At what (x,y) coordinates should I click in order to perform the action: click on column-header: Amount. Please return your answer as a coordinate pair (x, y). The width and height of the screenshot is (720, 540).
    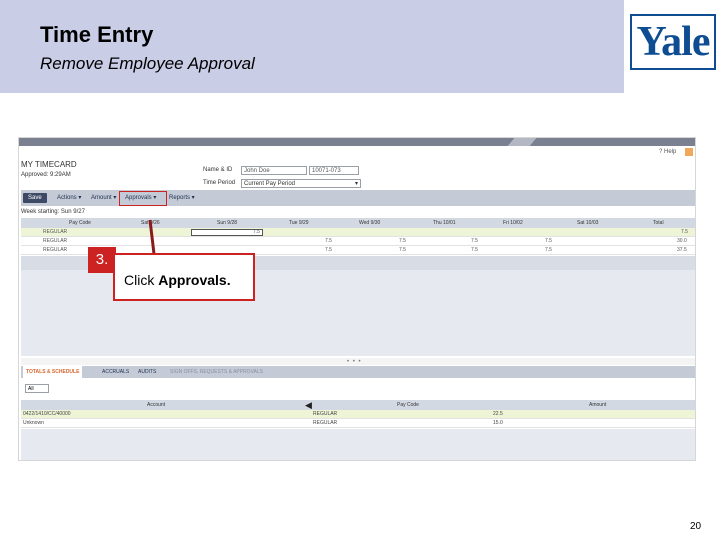
    Looking at the image, I should click on (598, 405).